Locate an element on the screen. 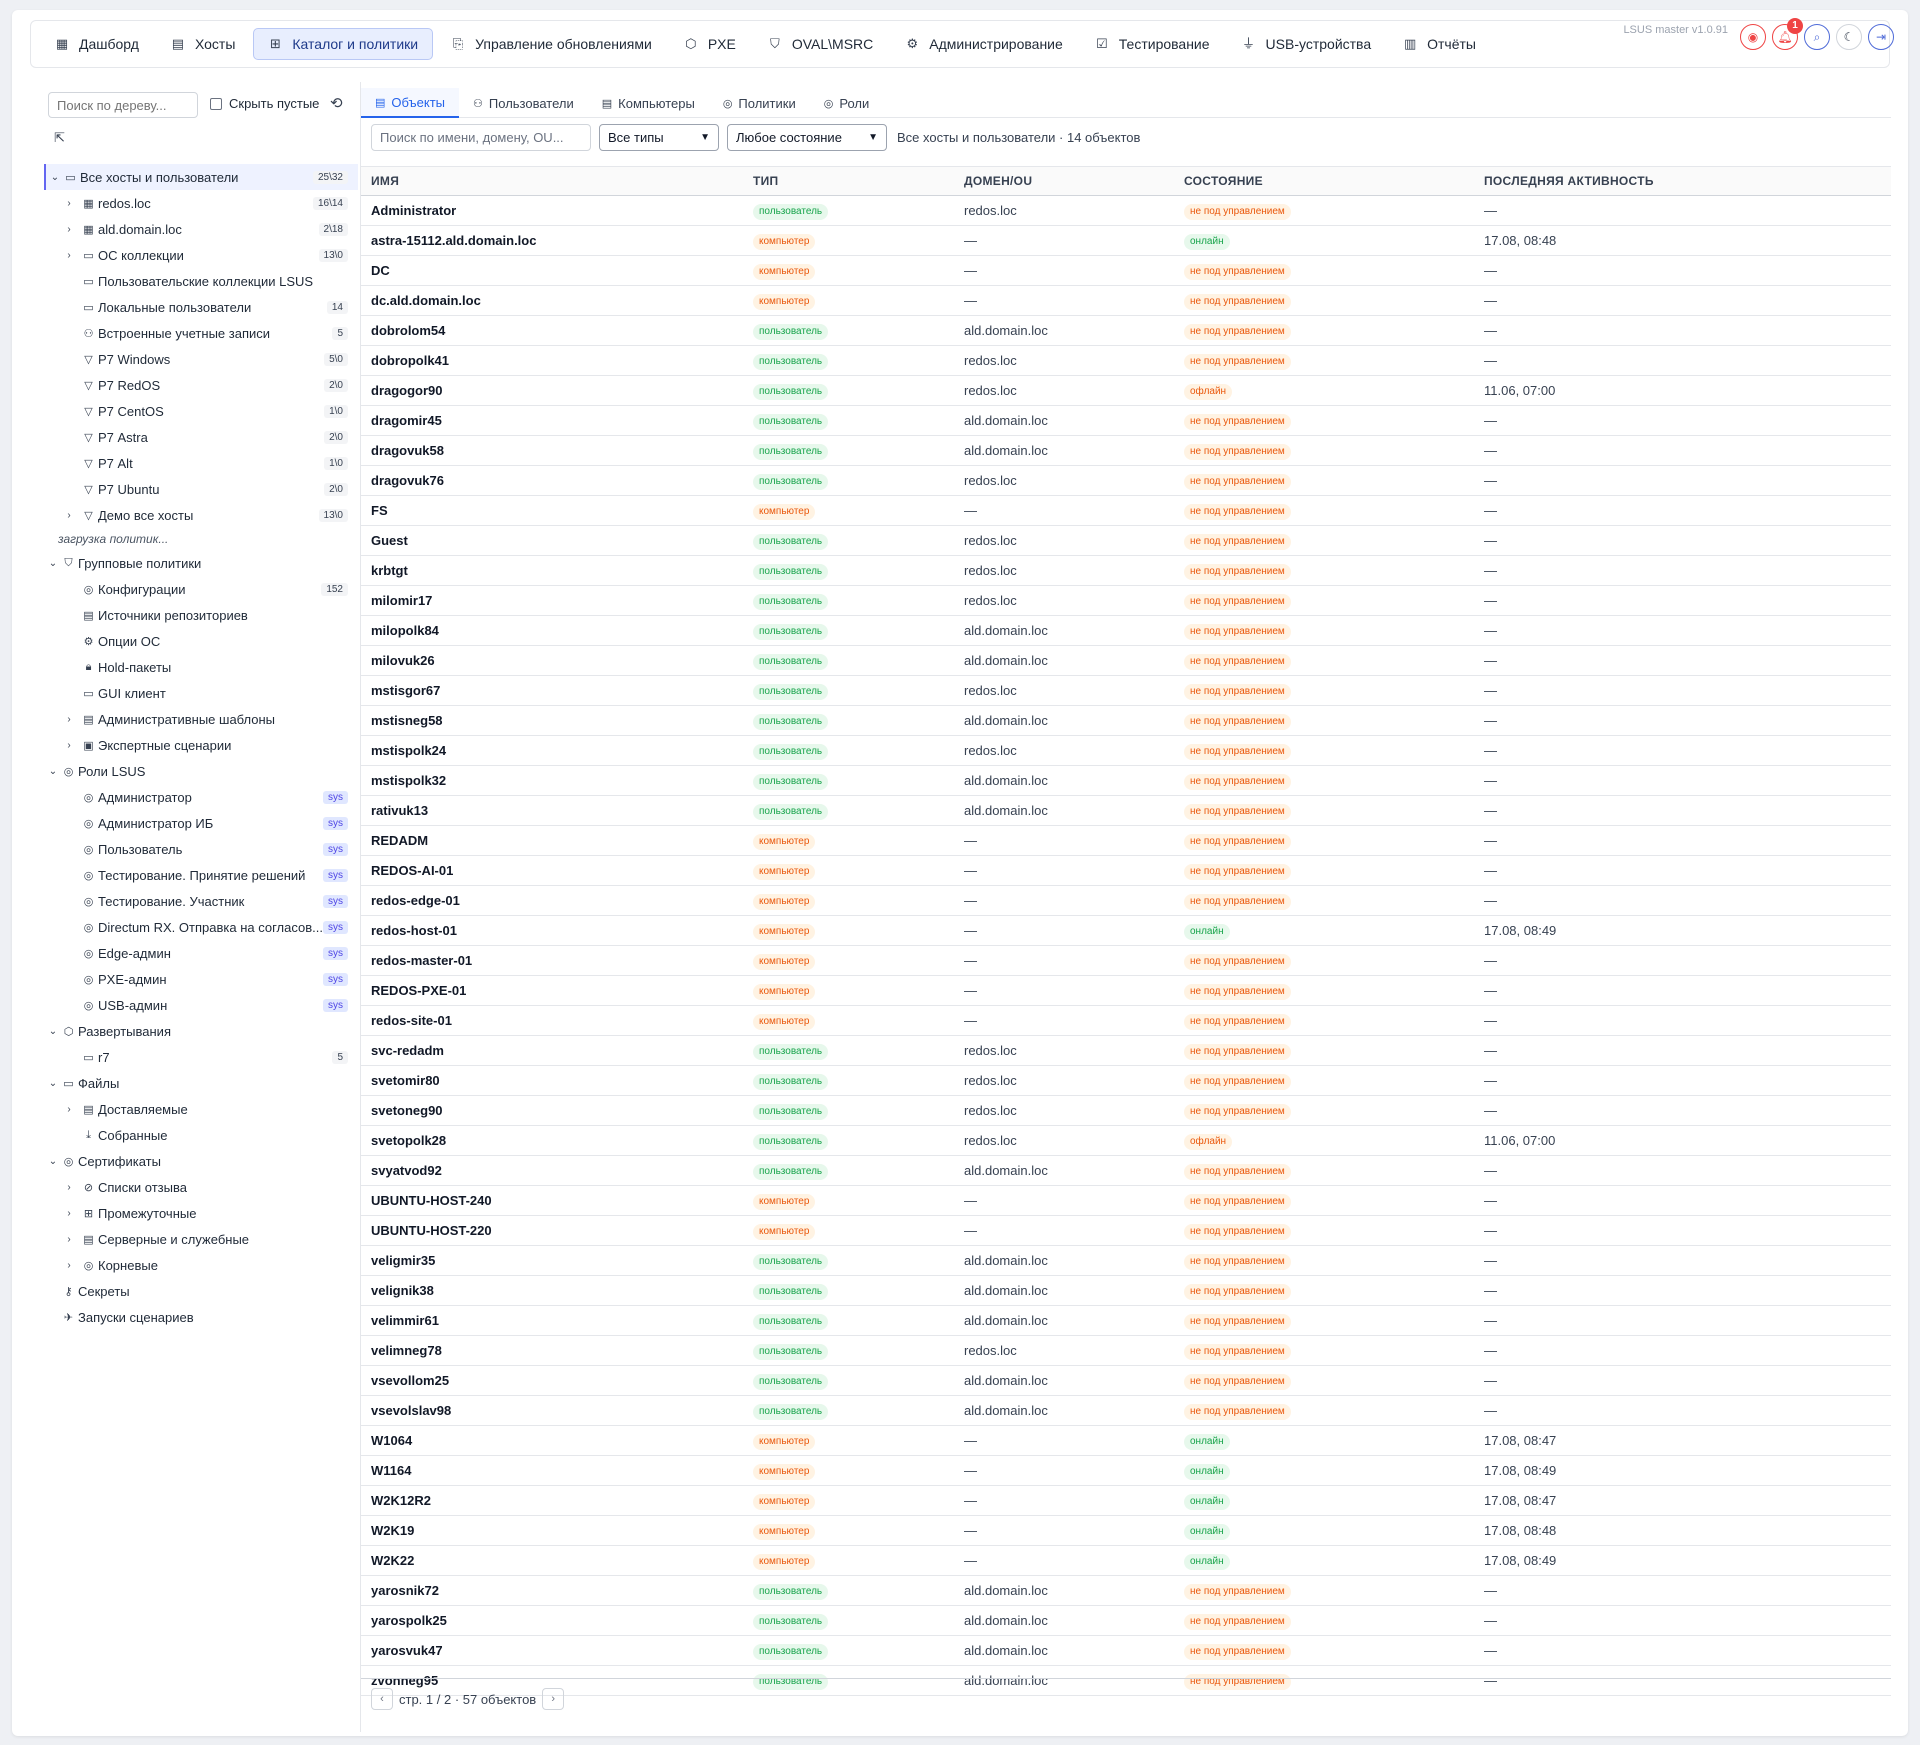 Image resolution: width=1920 pixels, height=1745 pixels. table-row: FS компьютер — не под управлением — is located at coordinates (1126, 511).